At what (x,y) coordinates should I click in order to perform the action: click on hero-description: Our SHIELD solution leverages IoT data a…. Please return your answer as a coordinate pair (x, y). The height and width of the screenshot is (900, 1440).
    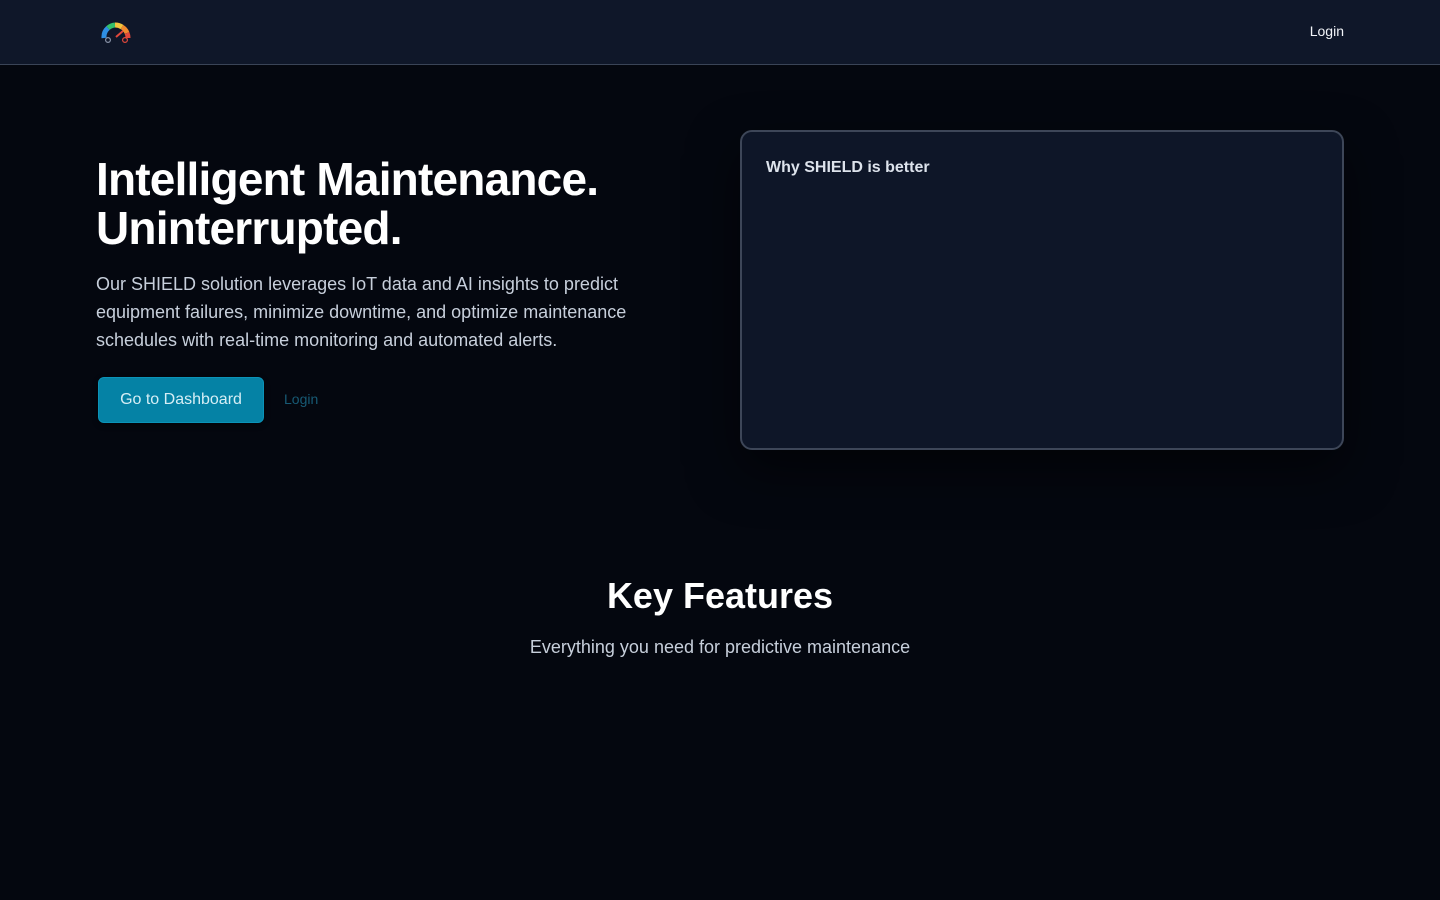
    Looking at the image, I should click on (361, 312).